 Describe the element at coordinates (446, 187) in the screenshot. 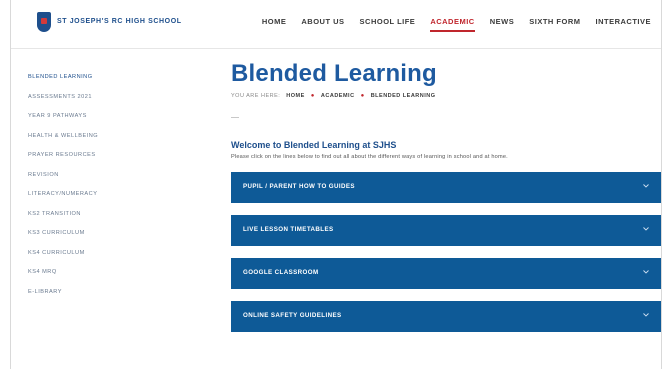

I see `accordion-item-how-to-guides: PUPIL / PARENT HOW TO GUIDES` at that location.